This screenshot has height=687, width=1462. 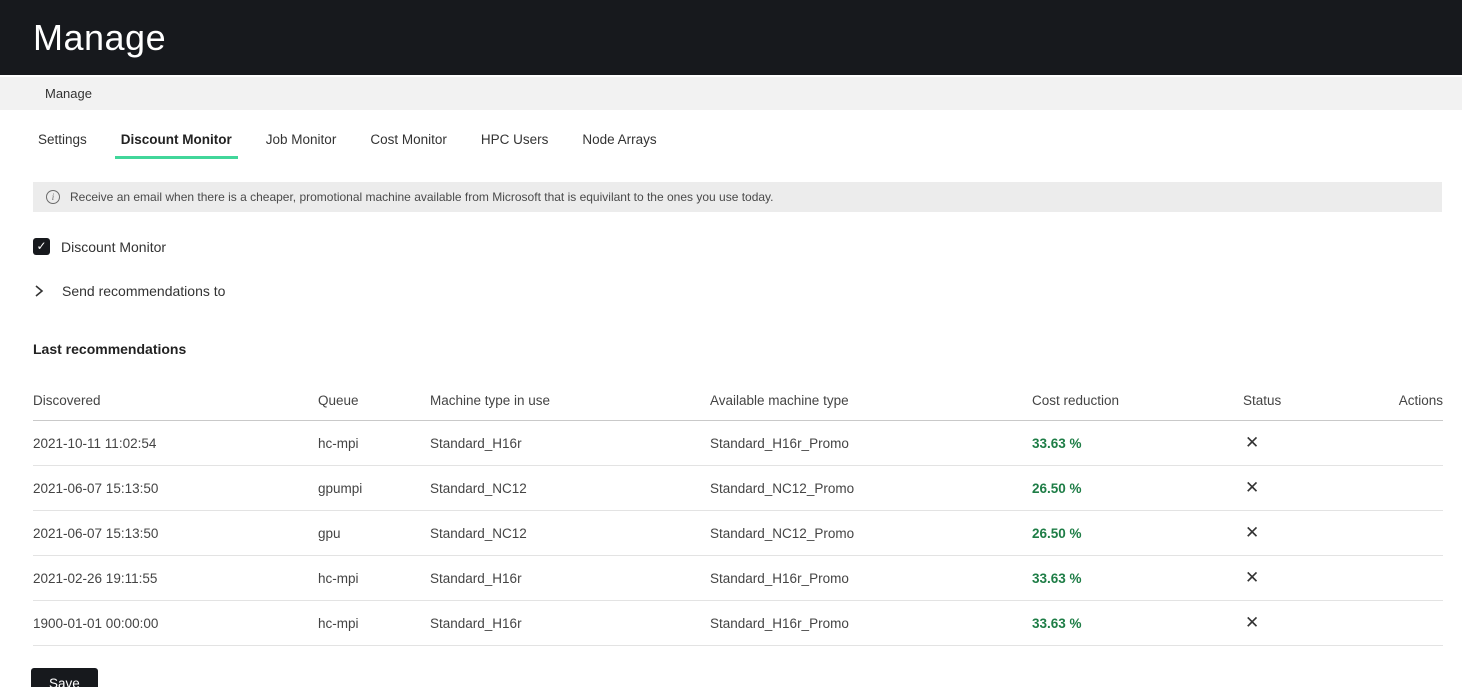 What do you see at coordinates (114, 246) in the screenshot?
I see `discount-monitor-label: Discount Monitor` at bounding box center [114, 246].